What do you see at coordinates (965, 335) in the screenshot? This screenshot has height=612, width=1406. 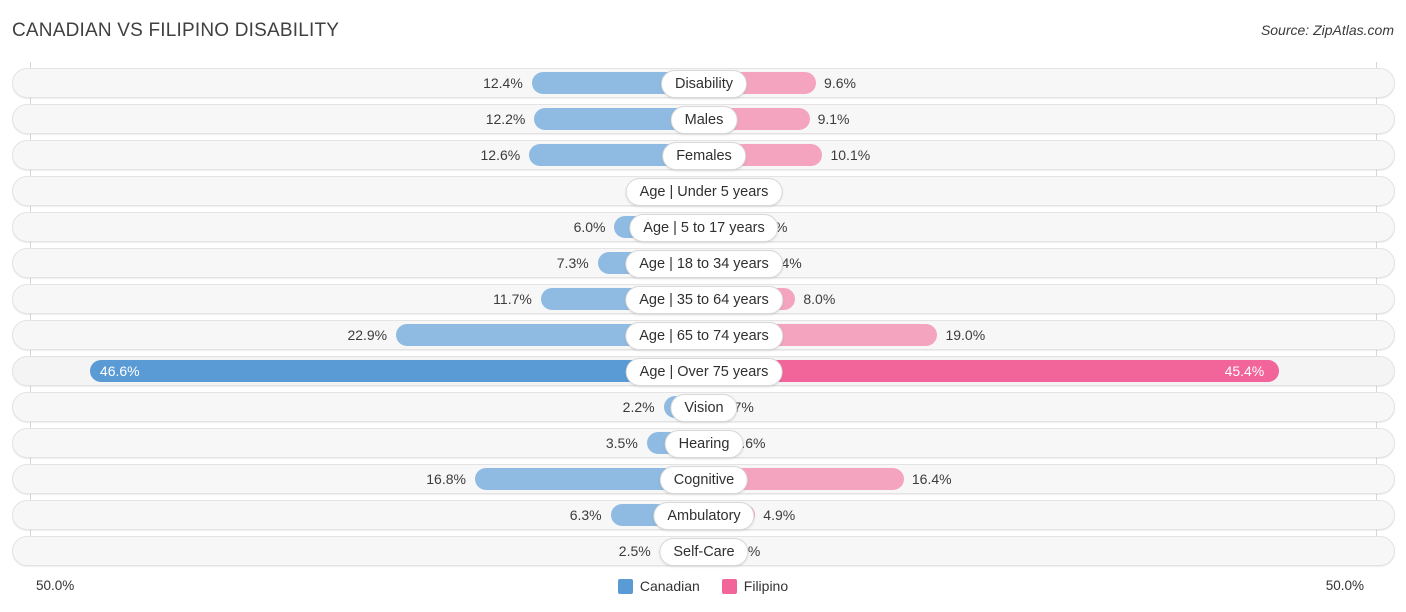 I see `value-label-filipino: 19.0%` at bounding box center [965, 335].